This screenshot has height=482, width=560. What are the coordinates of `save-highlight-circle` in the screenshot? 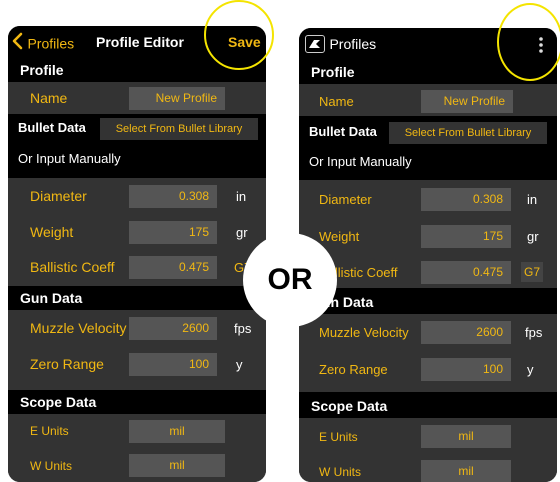 It's located at (239, 35).